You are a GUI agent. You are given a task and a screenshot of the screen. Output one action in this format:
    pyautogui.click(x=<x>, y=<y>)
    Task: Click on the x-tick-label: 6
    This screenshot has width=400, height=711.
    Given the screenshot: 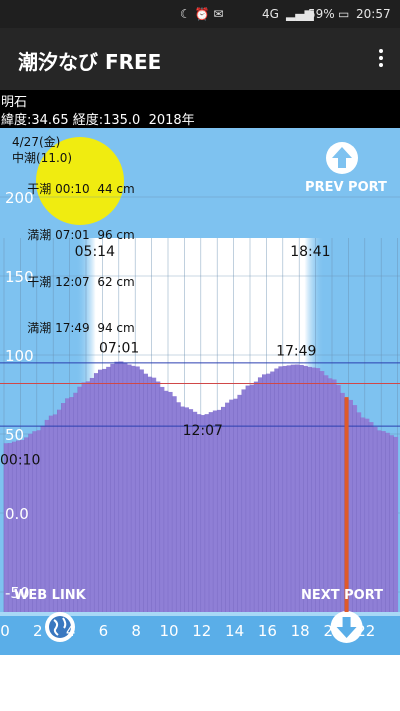 What is the action you would take?
    pyautogui.click(x=104, y=631)
    